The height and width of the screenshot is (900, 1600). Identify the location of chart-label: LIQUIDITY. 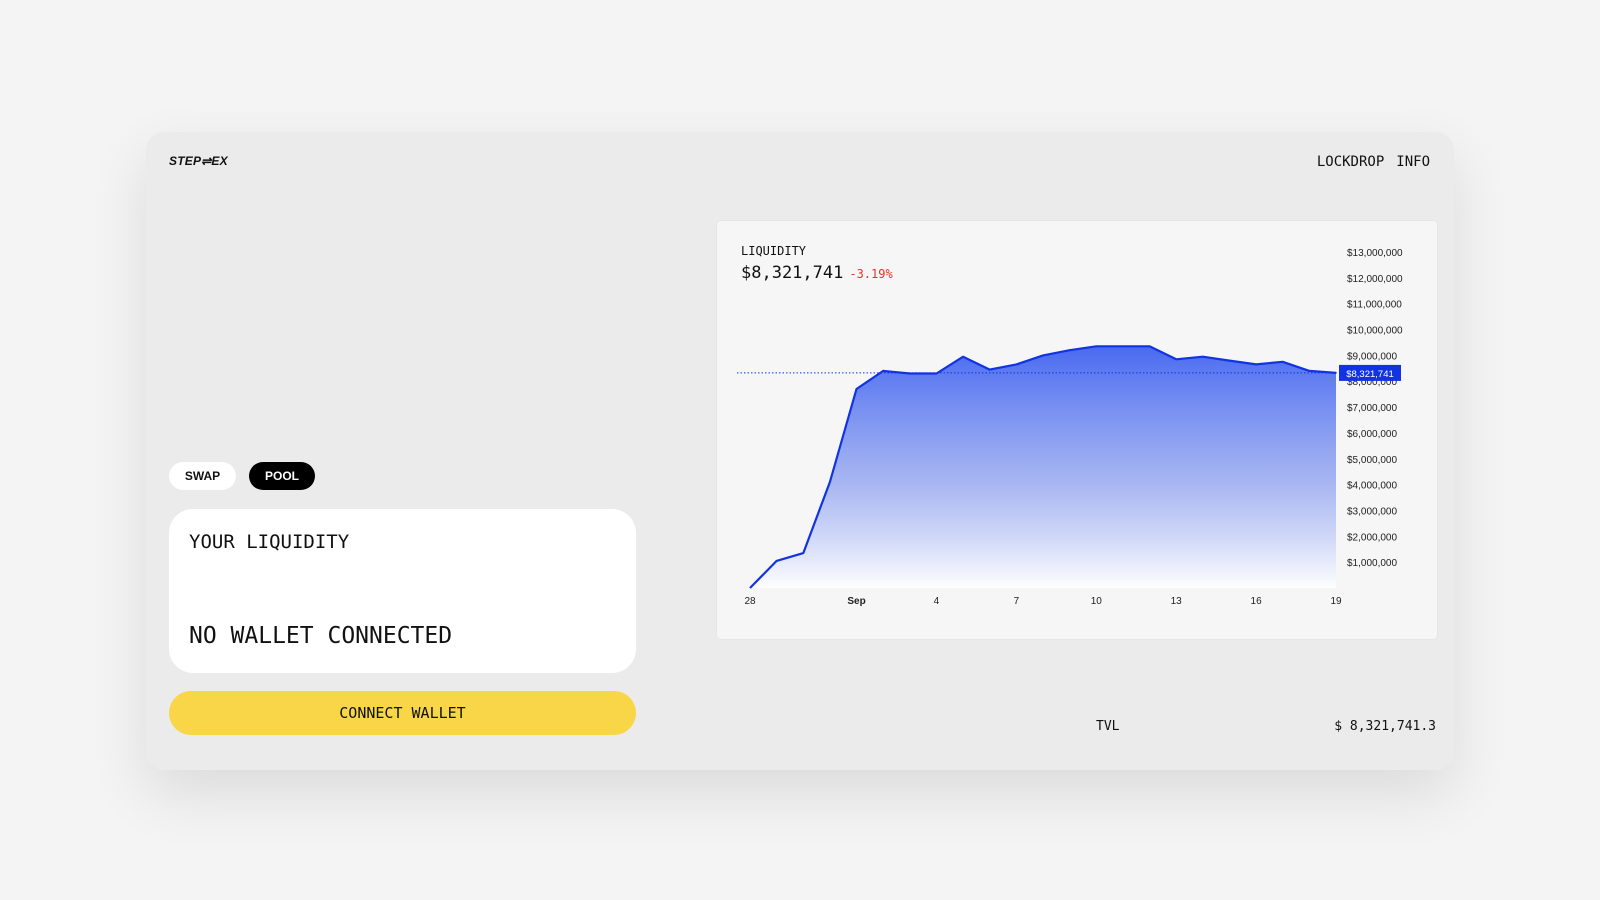
(774, 251).